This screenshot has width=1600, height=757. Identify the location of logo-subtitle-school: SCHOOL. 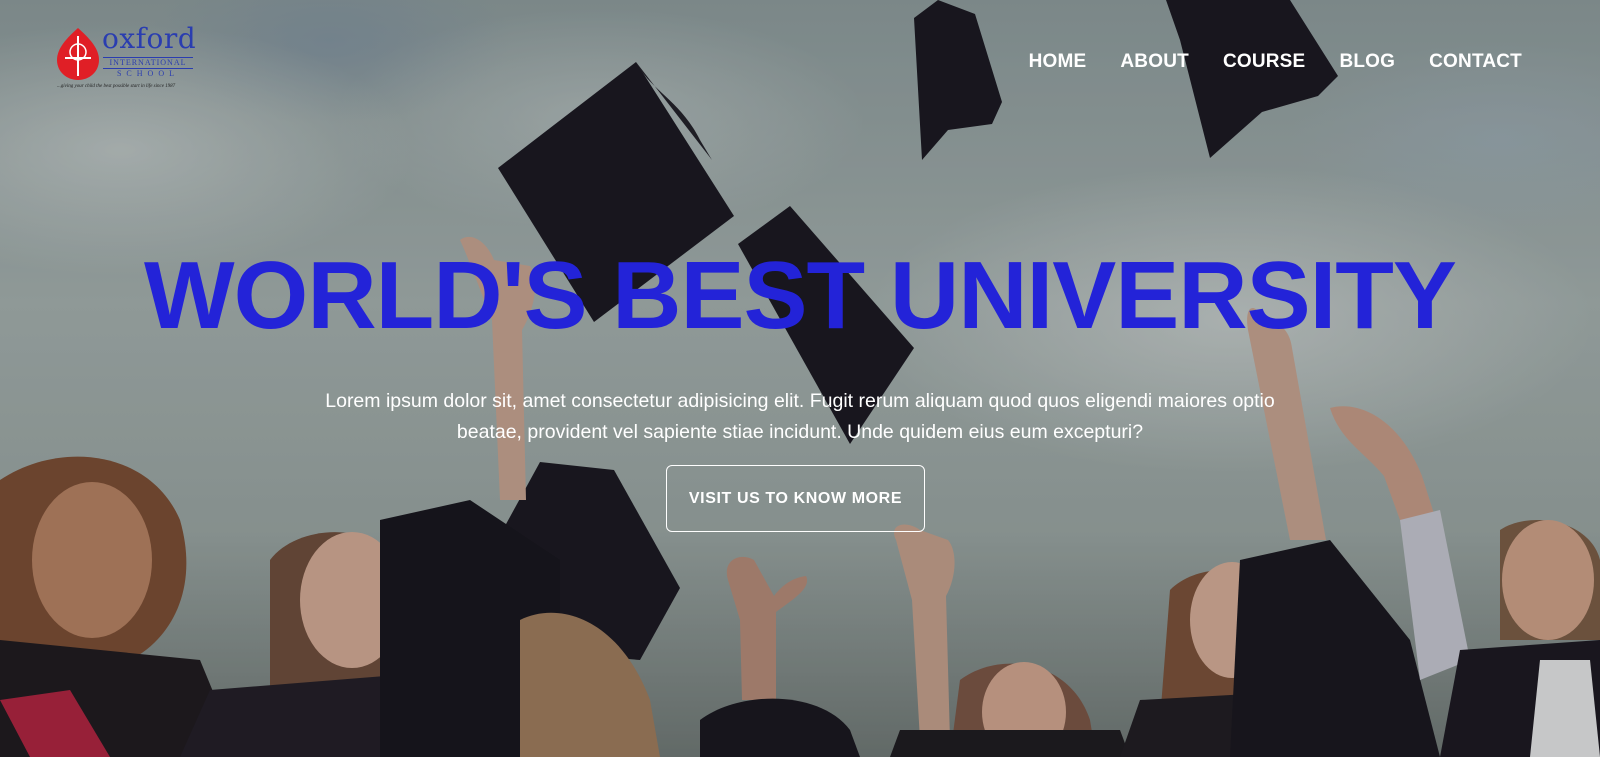
(147, 73).